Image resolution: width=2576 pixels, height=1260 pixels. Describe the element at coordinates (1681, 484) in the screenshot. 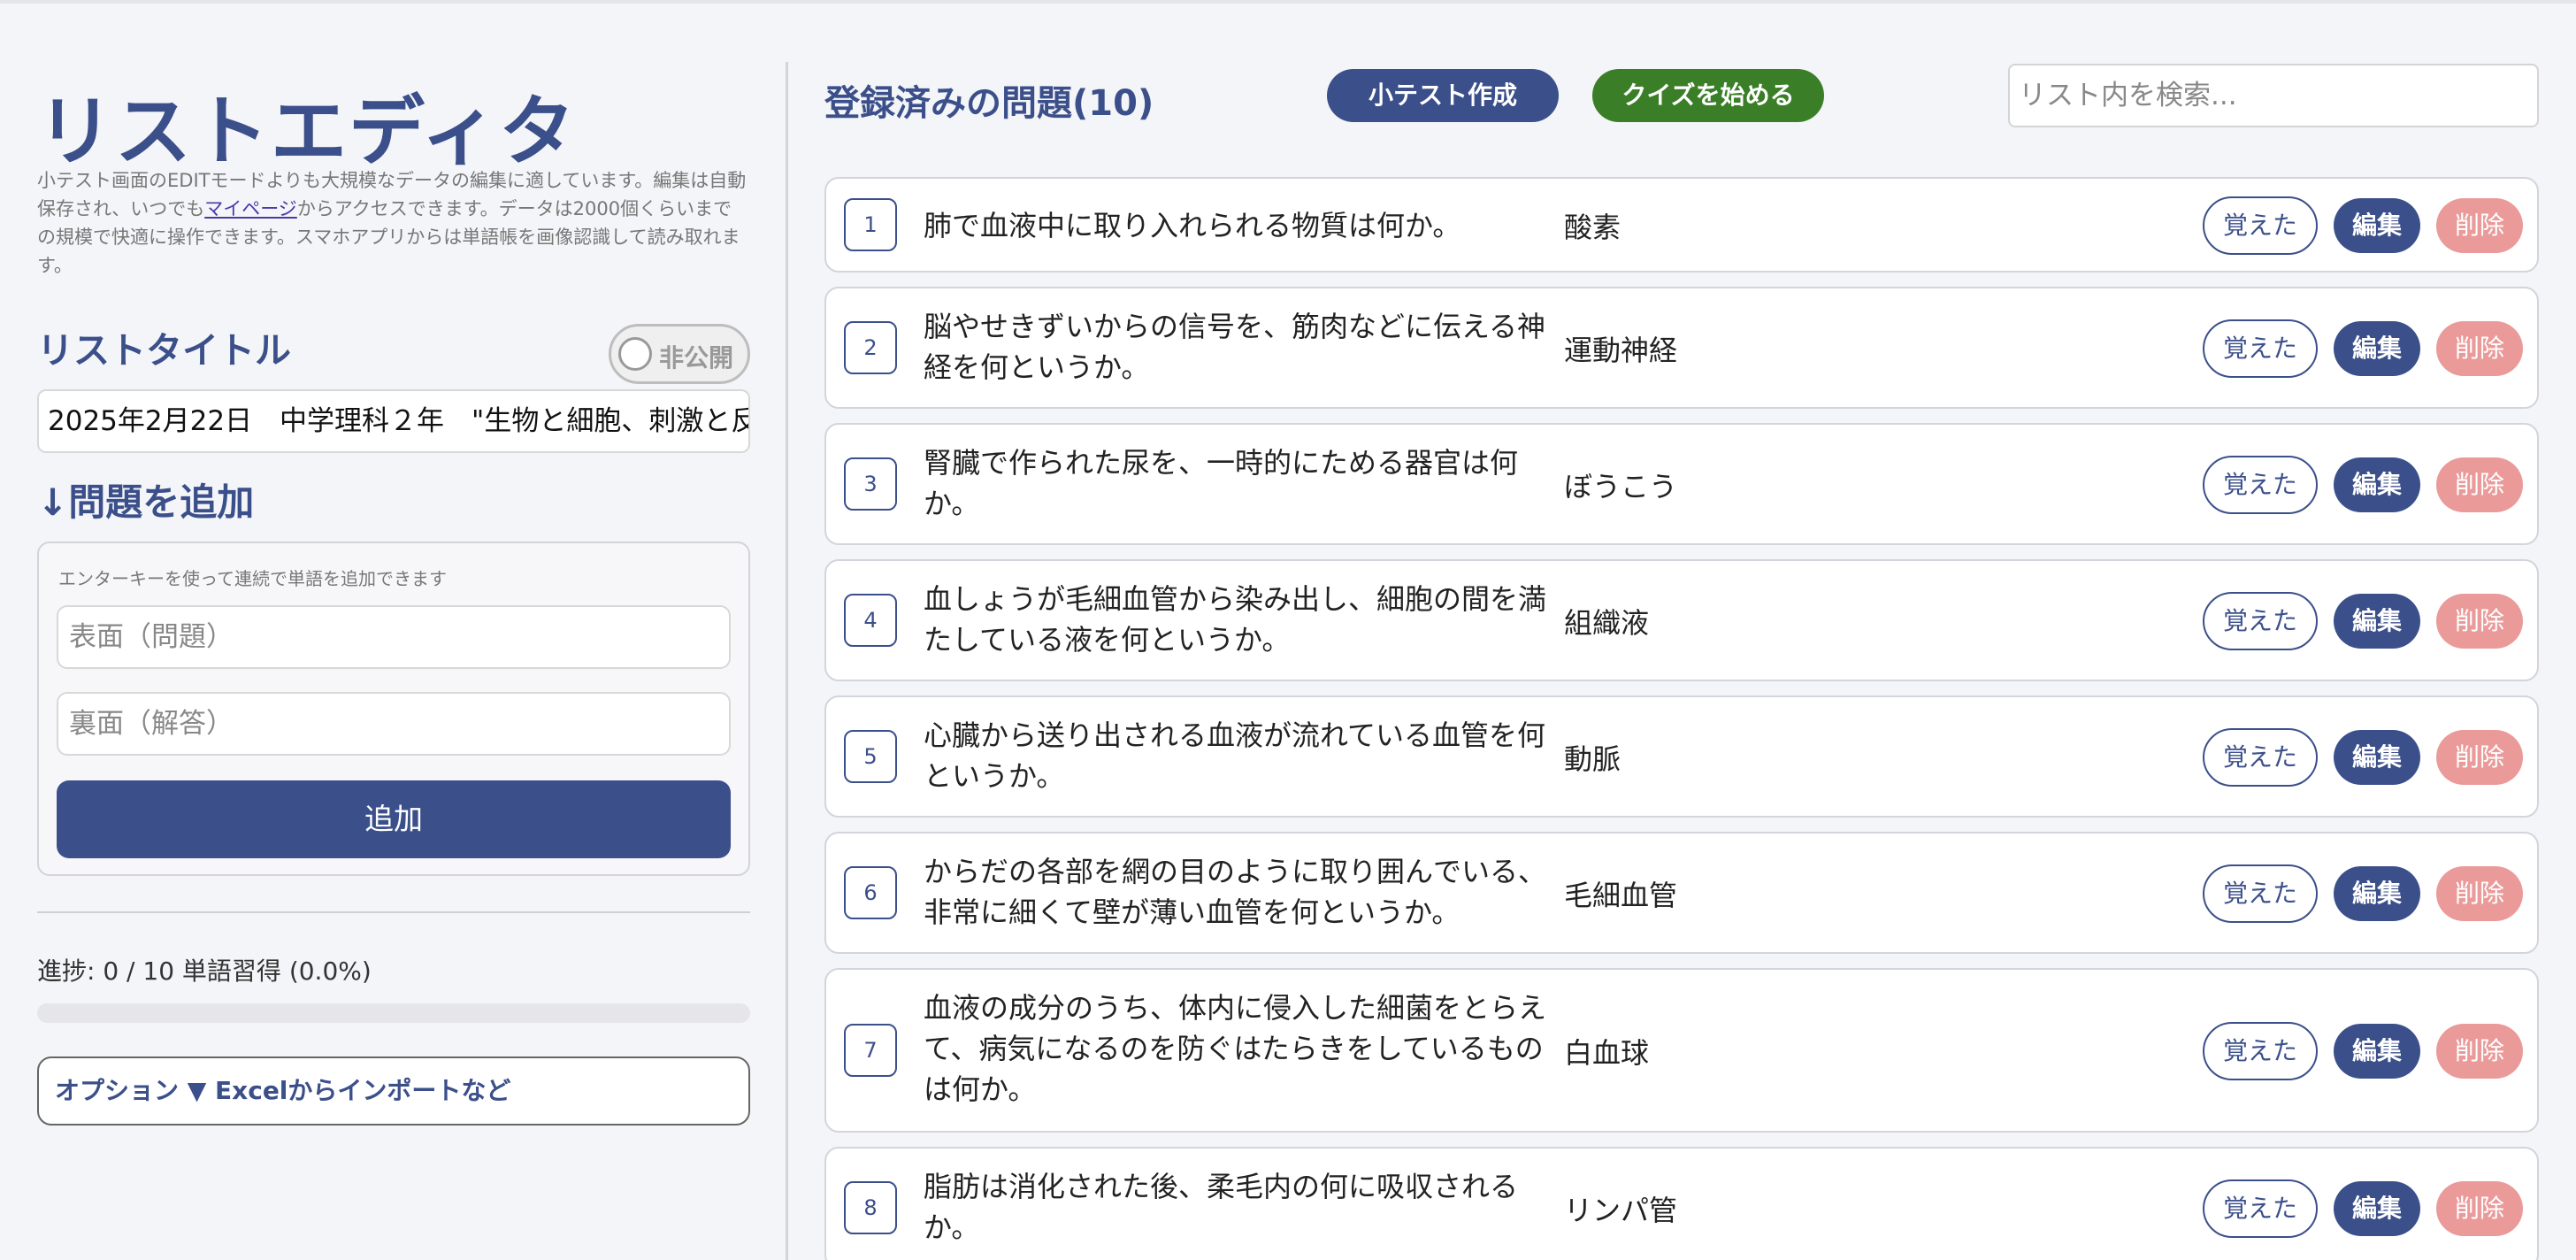

I see `question-card: 3 腎臓で作られた尿を、一時的にためる器官は何か。 ぼうこう 覚えた 編集 削除` at that location.